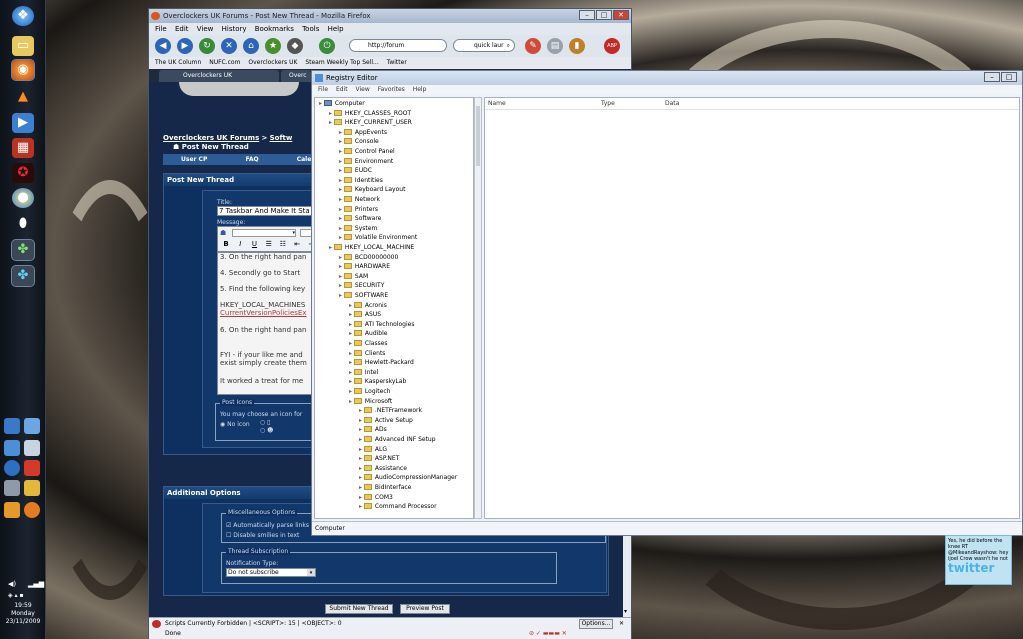 This screenshot has width=1023, height=639. What do you see at coordinates (265, 422) in the screenshot?
I see `radio-icon: ○ ▯` at bounding box center [265, 422].